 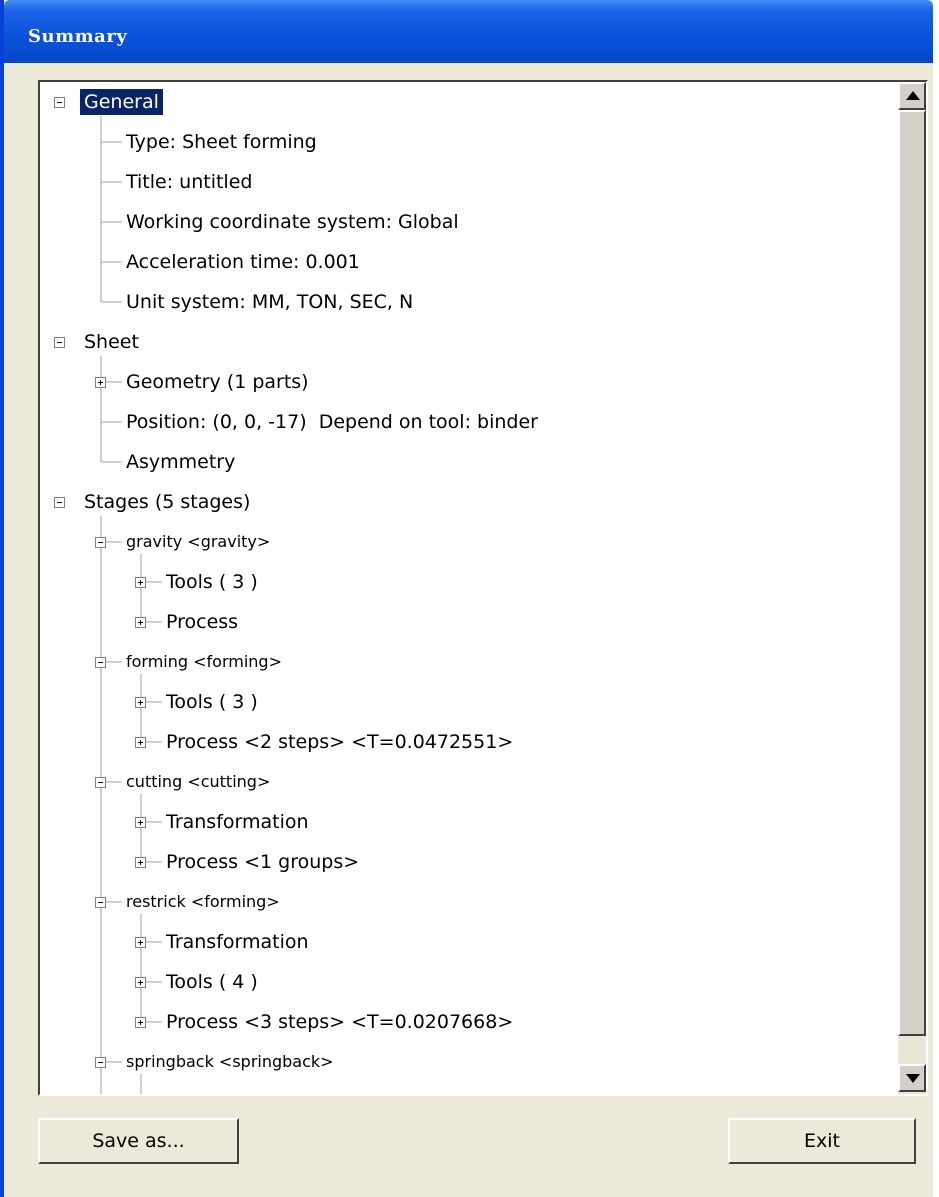 What do you see at coordinates (212, 702) in the screenshot?
I see `tree-node-forming-tools: Tools ( 3 )` at bounding box center [212, 702].